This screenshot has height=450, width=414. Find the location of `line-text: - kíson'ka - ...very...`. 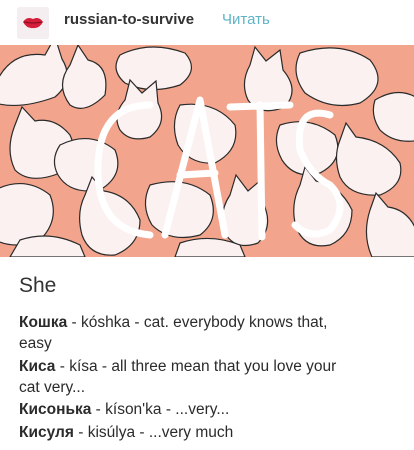

line-text: - kíson'ka - ...very... is located at coordinates (160, 409).